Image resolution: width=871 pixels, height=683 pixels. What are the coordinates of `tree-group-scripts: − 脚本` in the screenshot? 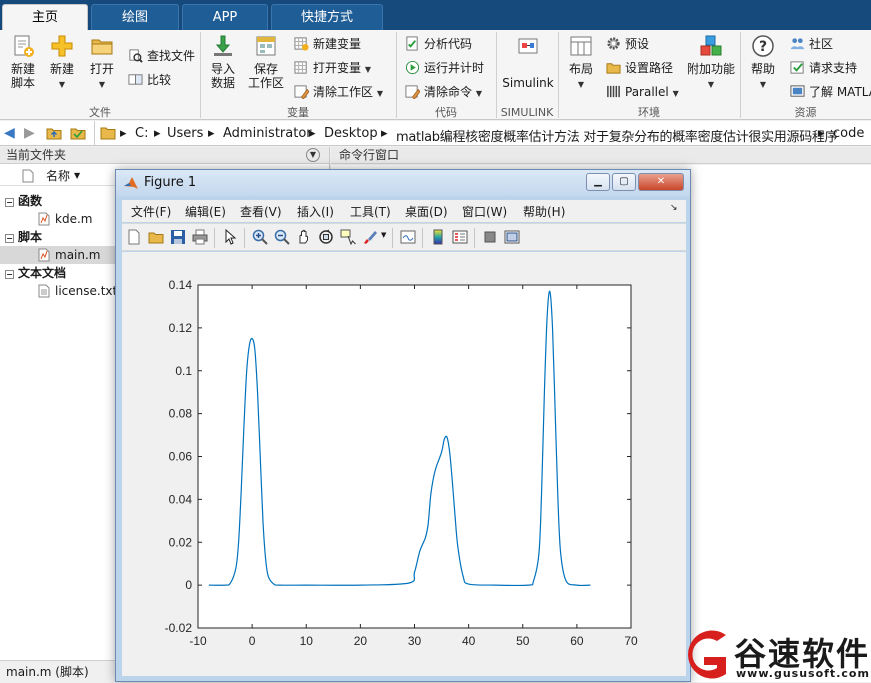 It's located at (21, 237).